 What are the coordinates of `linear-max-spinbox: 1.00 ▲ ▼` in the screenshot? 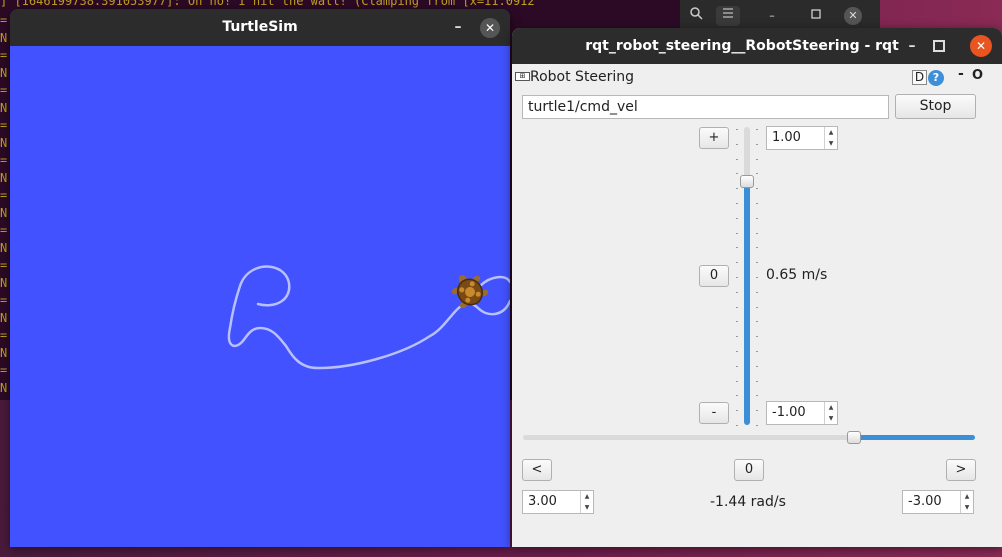 It's located at (802, 138).